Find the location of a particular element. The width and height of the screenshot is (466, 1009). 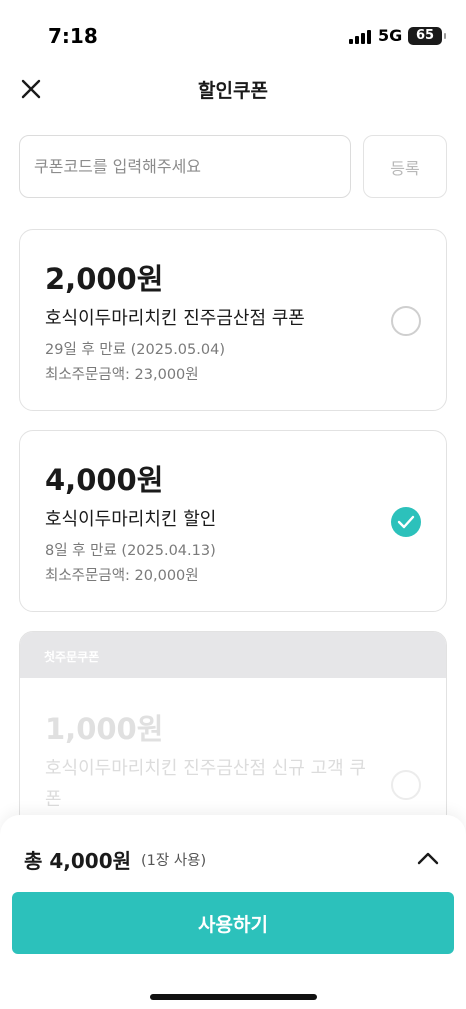

coupon-radio-disabled is located at coordinates (406, 785).